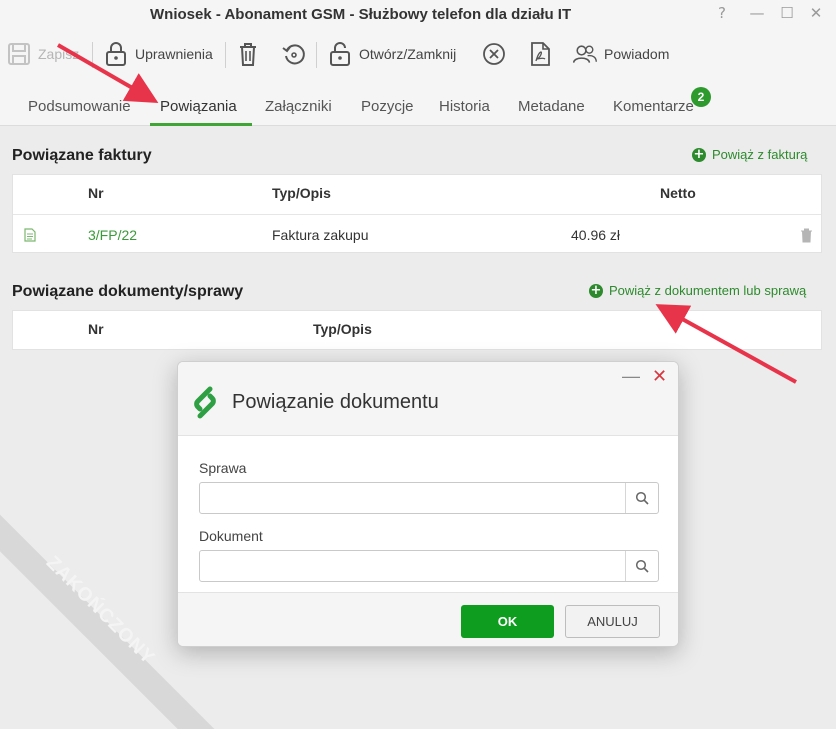 The image size is (836, 729). I want to click on notify-button-label: Powiadom, so click(637, 54).